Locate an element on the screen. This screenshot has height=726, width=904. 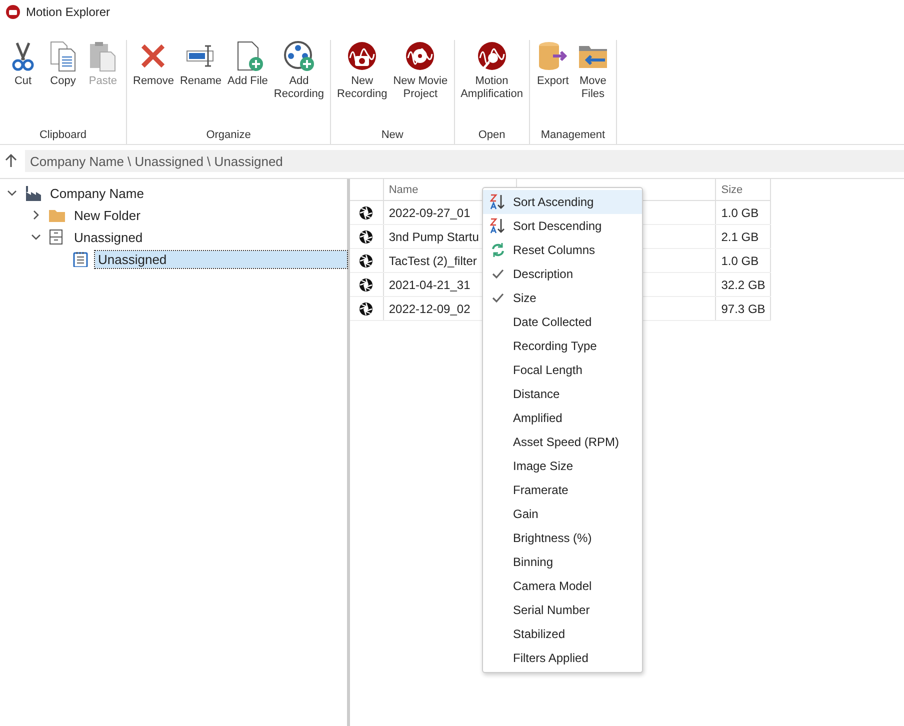
menu-item: Sort Ascending is located at coordinates (562, 202).